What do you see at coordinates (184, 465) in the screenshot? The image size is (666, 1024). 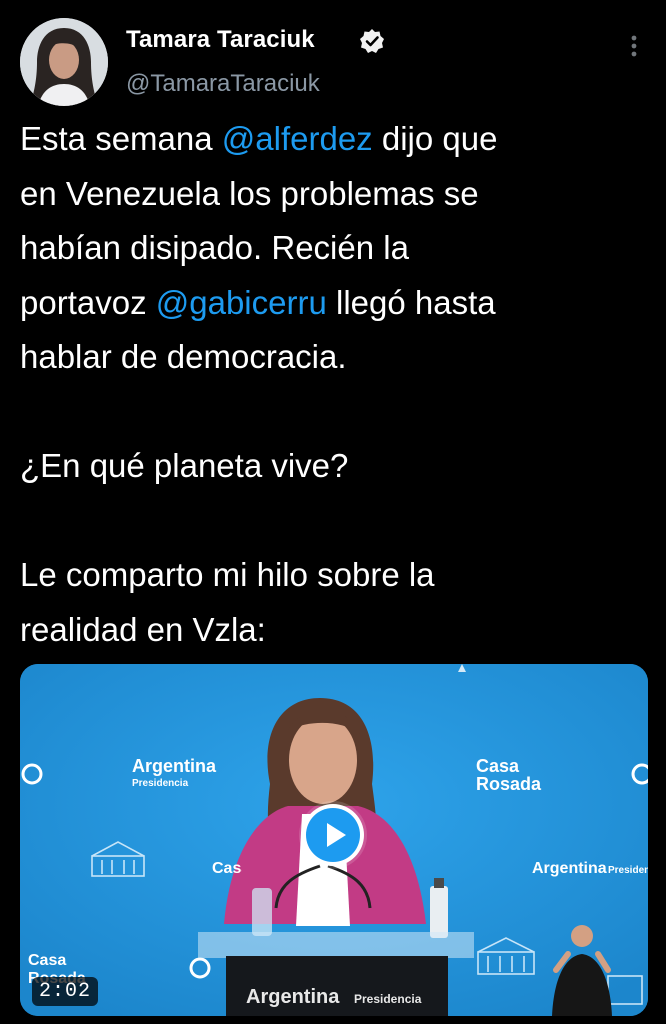 I see `tweet-line: ¿En qué planeta vive?` at bounding box center [184, 465].